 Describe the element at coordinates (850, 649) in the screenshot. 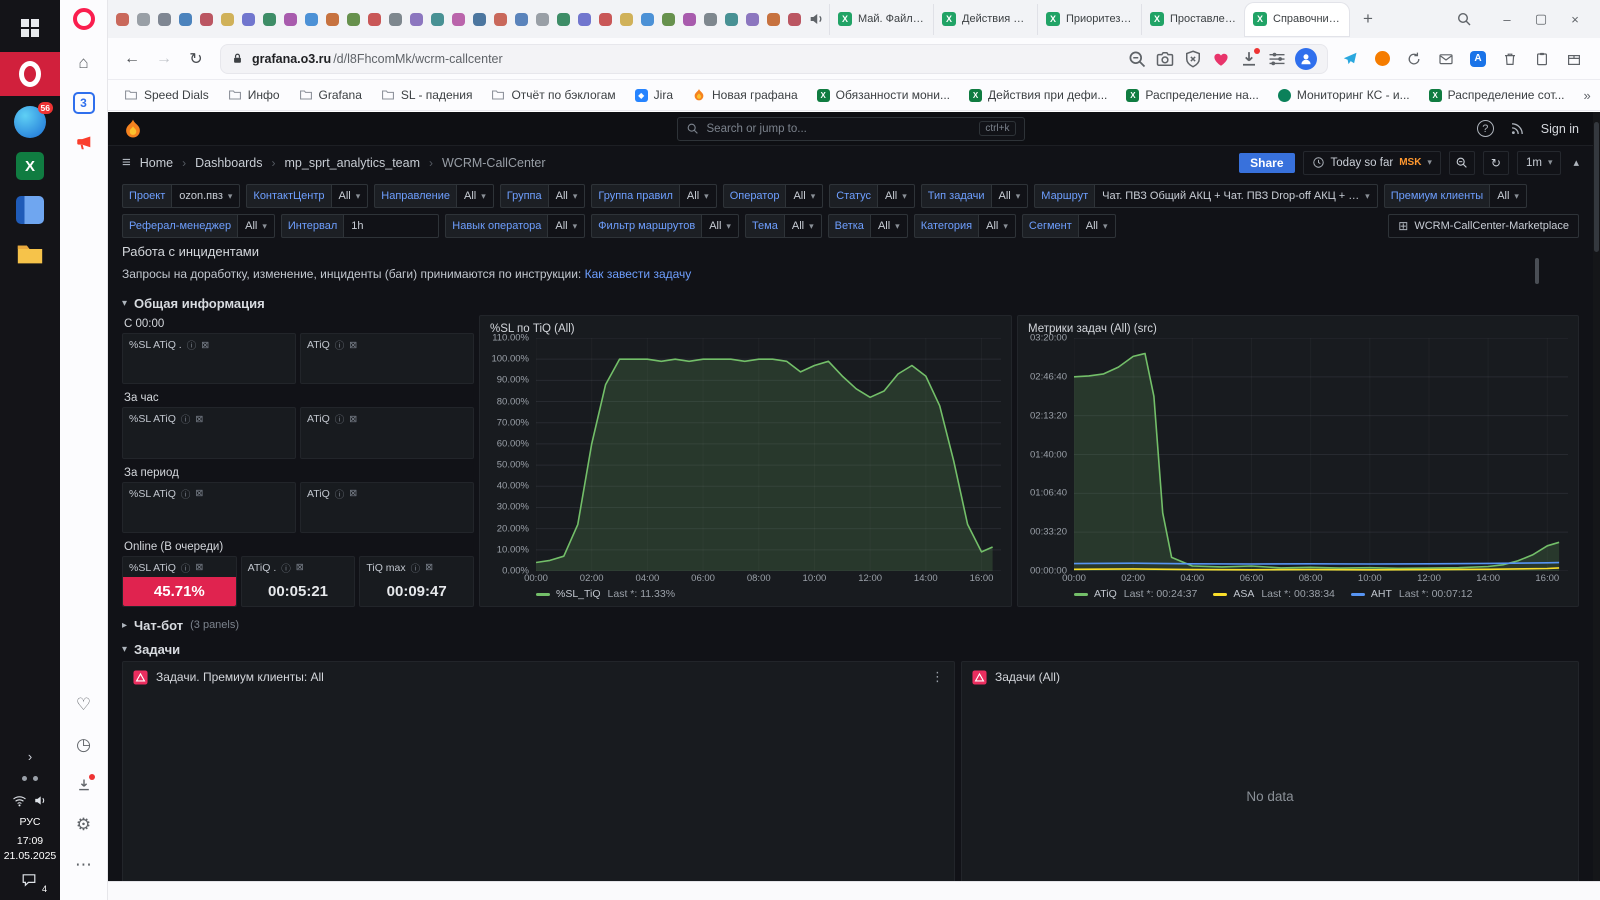

I see `row-tasks: ▾ Задачи` at that location.